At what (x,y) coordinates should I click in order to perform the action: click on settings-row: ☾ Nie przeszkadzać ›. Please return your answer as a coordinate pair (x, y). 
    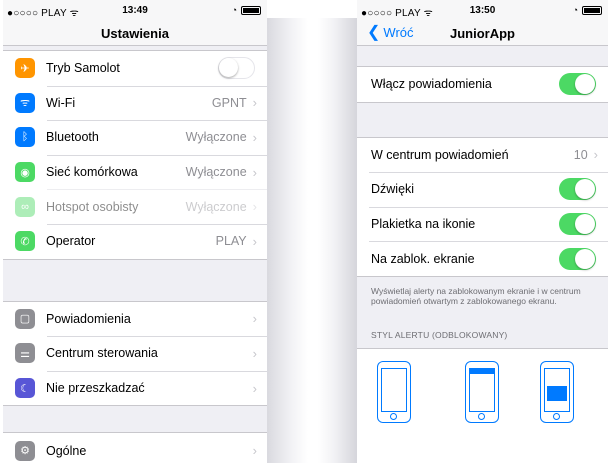
    Looking at the image, I should click on (135, 388).